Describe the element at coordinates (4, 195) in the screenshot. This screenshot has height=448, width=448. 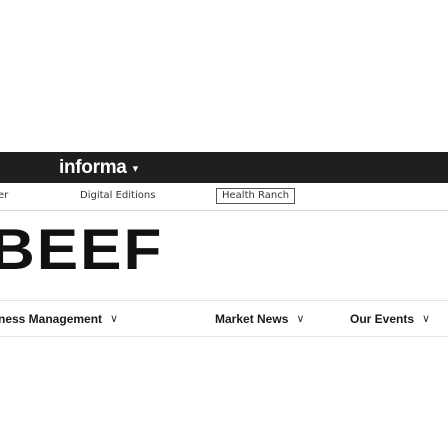
I see `partial-link: er` at that location.